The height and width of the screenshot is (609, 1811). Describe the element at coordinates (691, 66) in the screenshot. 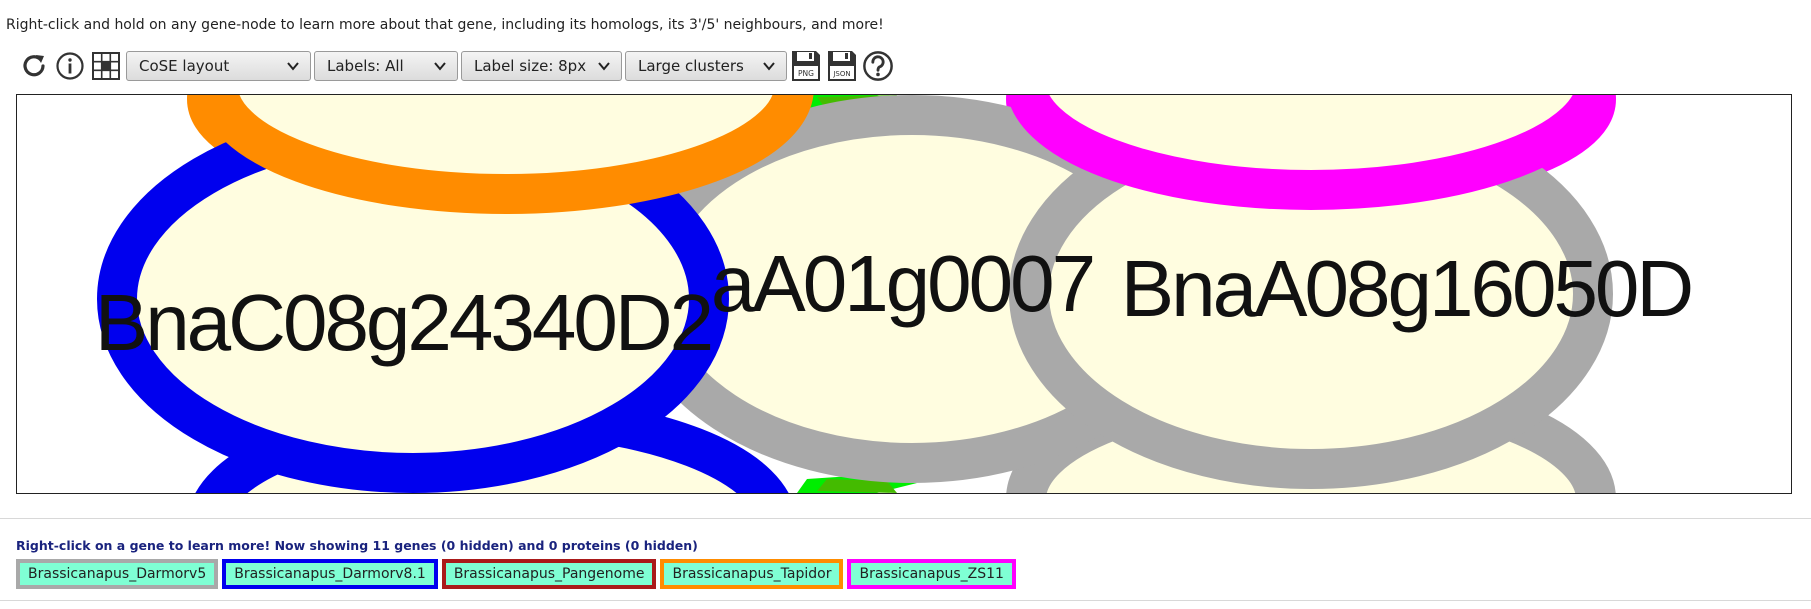

I see `clusters-select-value: Large clusters` at that location.